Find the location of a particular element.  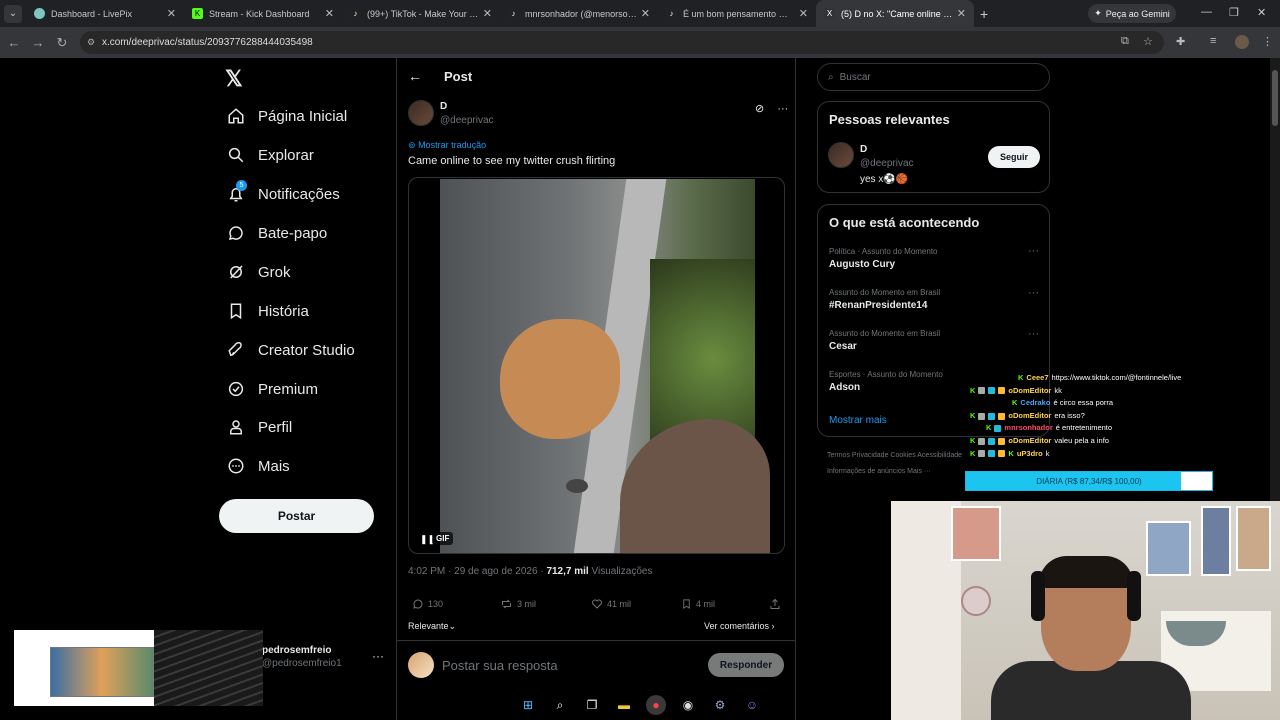

nav-explore: Explorar is located at coordinates (270, 155).